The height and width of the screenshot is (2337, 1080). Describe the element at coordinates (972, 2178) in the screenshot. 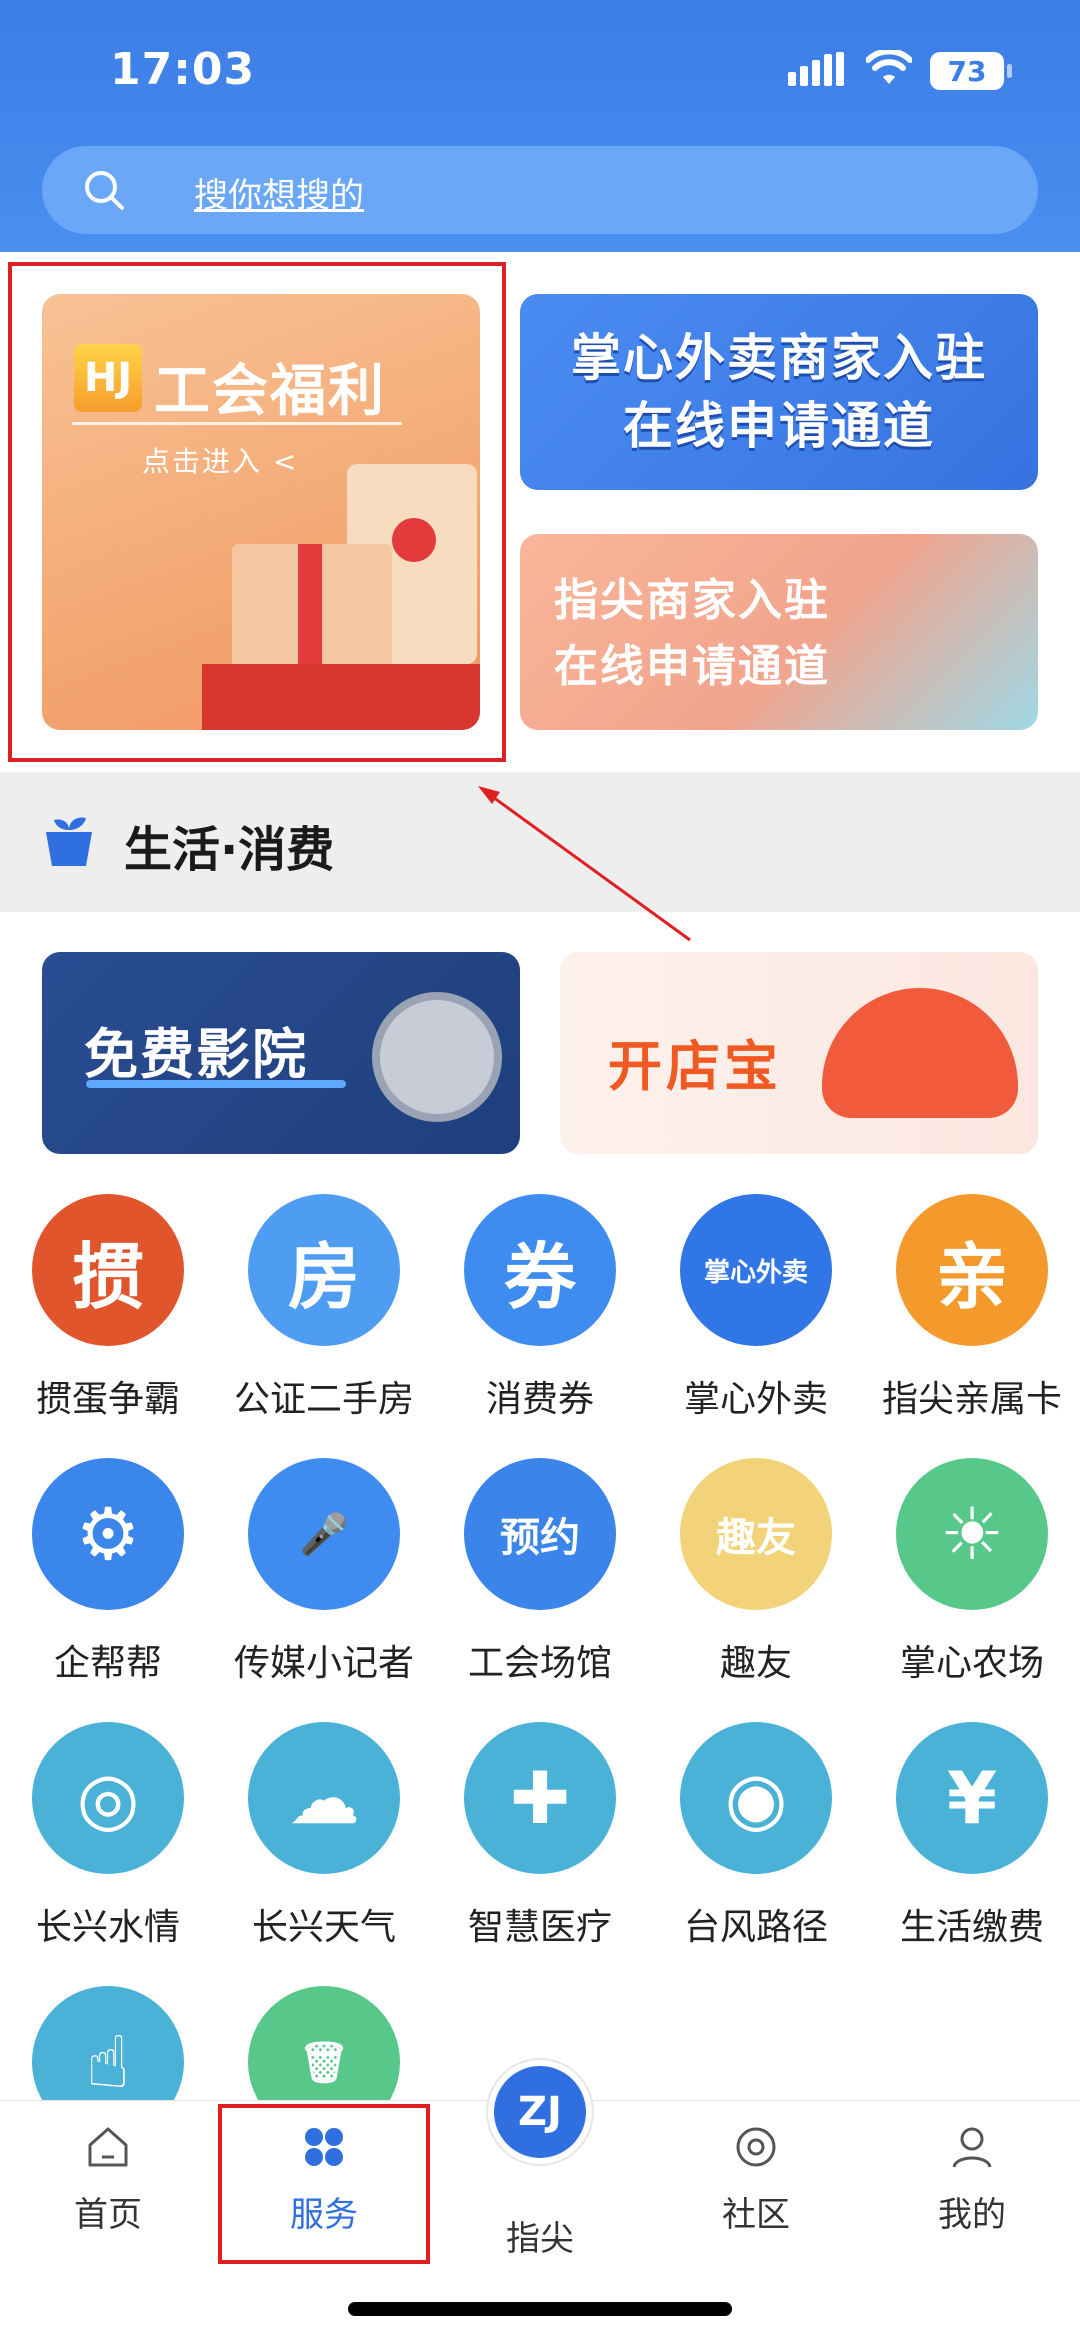

I see `tab-mine: 我的` at that location.